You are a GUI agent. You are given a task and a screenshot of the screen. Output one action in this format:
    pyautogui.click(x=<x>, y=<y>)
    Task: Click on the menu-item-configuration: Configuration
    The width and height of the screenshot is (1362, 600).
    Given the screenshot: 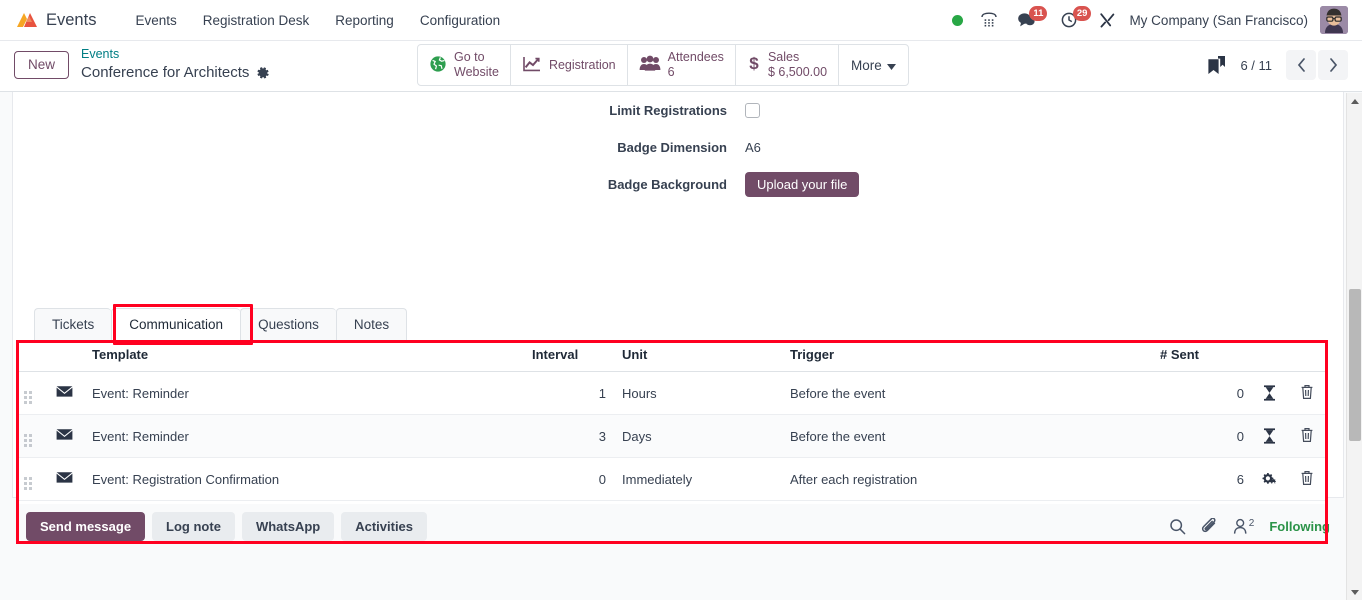 What is the action you would take?
    pyautogui.click(x=460, y=20)
    